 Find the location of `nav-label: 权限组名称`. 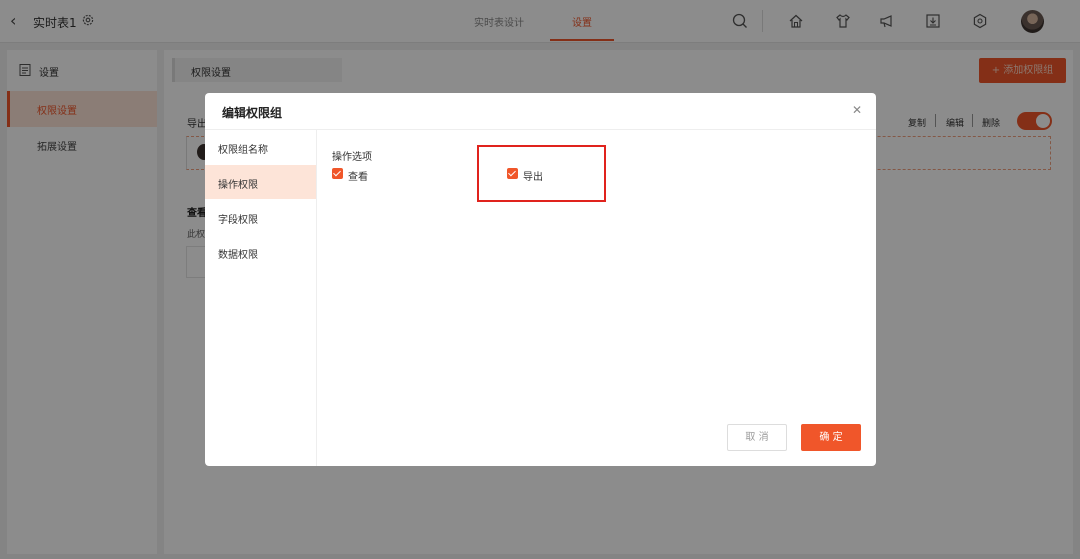

nav-label: 权限组名称 is located at coordinates (243, 150).